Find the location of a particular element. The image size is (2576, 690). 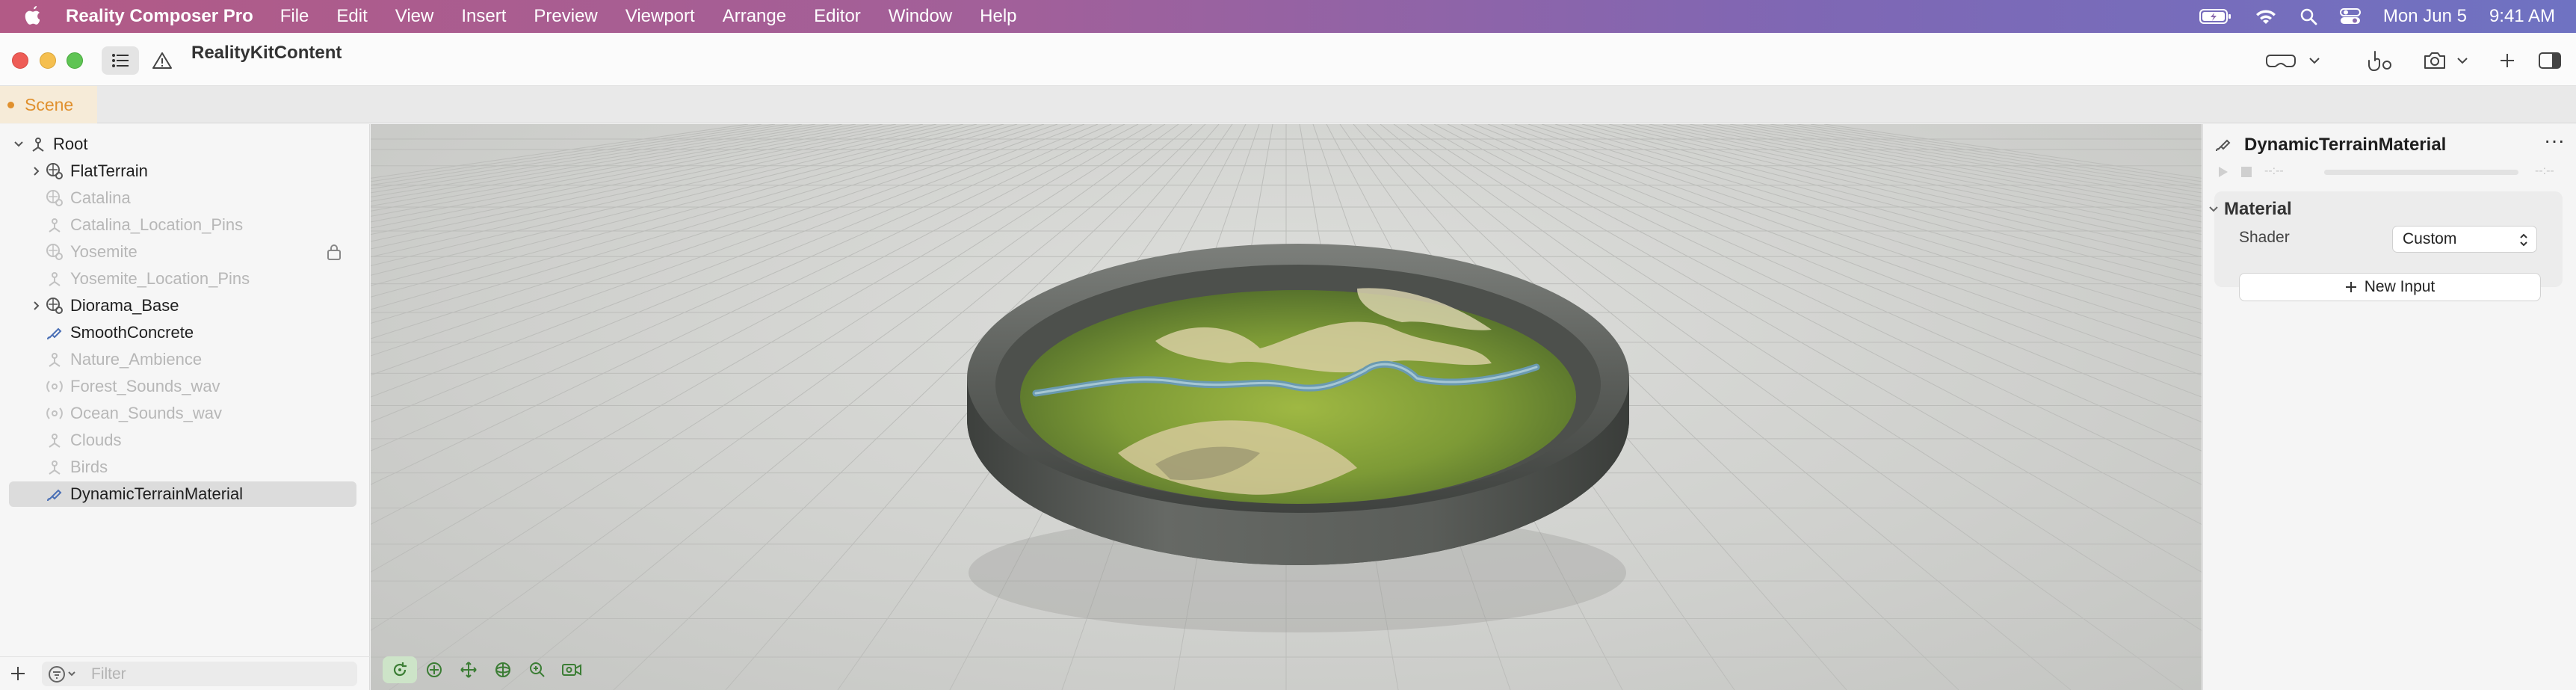

menu-viewport: Viewport is located at coordinates (660, 16).